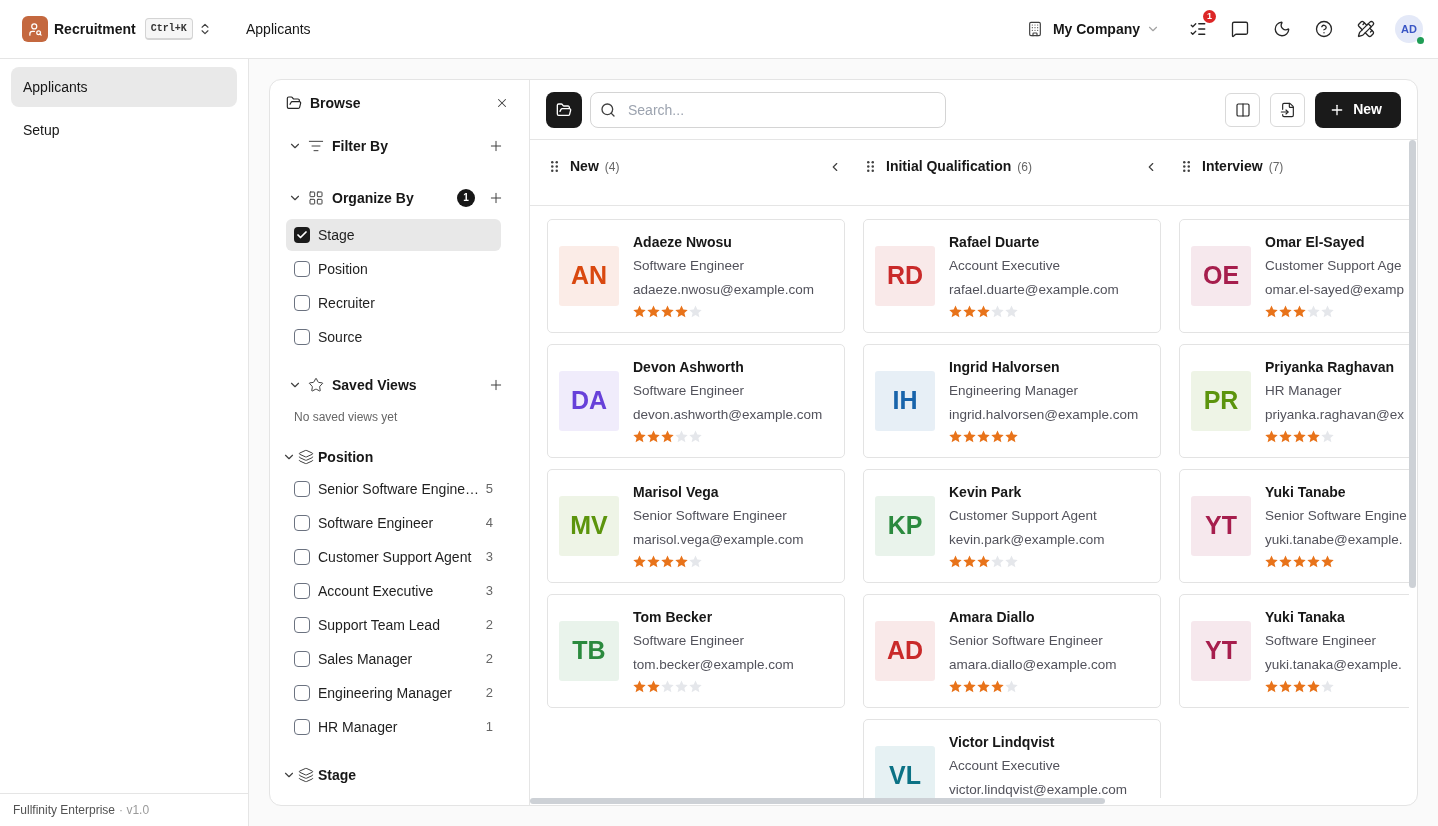  I want to click on applicant-card: PR Priyanka Raghavan HR Manager priyanka.raghavan@ex, so click(1294, 401).